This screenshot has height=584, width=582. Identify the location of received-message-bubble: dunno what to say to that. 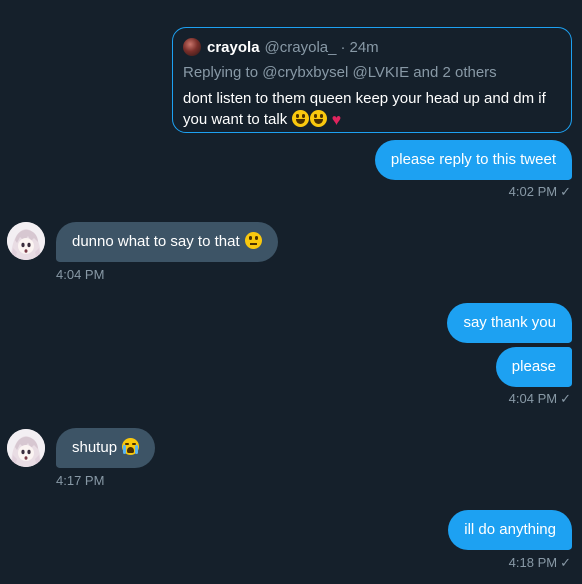
(167, 242).